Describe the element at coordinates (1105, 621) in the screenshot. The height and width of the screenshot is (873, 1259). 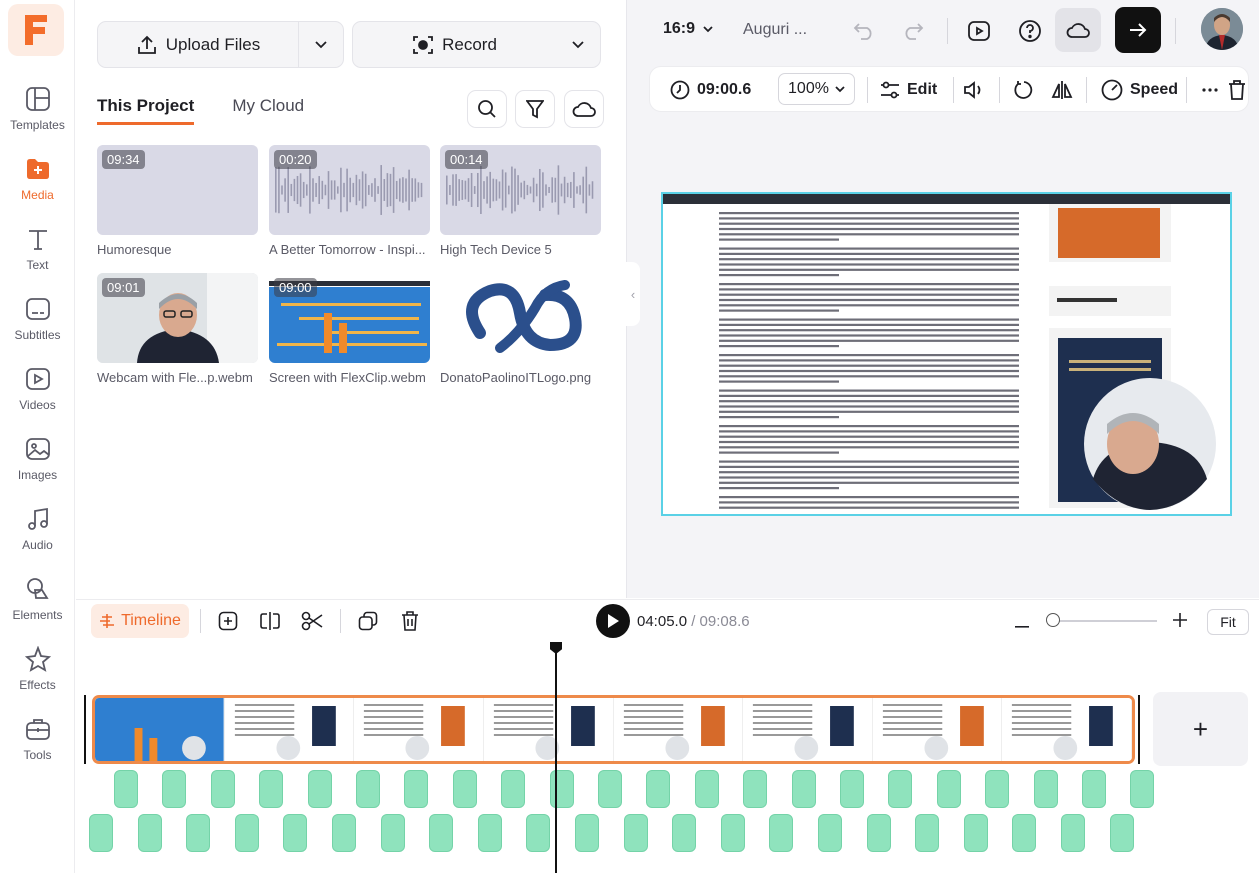
I see `timeline-zoom-slider` at that location.